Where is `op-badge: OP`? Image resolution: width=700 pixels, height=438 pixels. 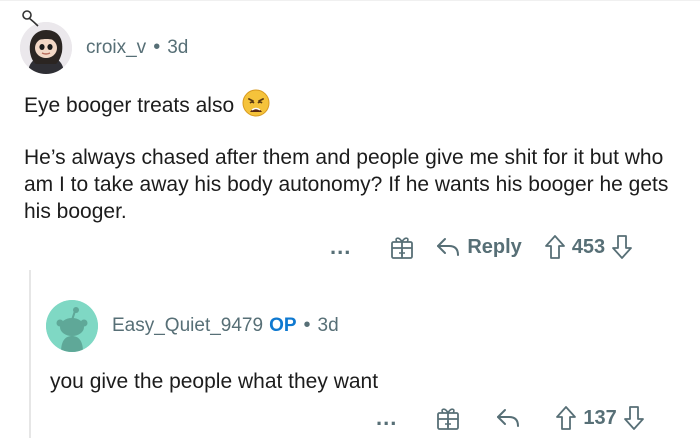 op-badge: OP is located at coordinates (283, 325).